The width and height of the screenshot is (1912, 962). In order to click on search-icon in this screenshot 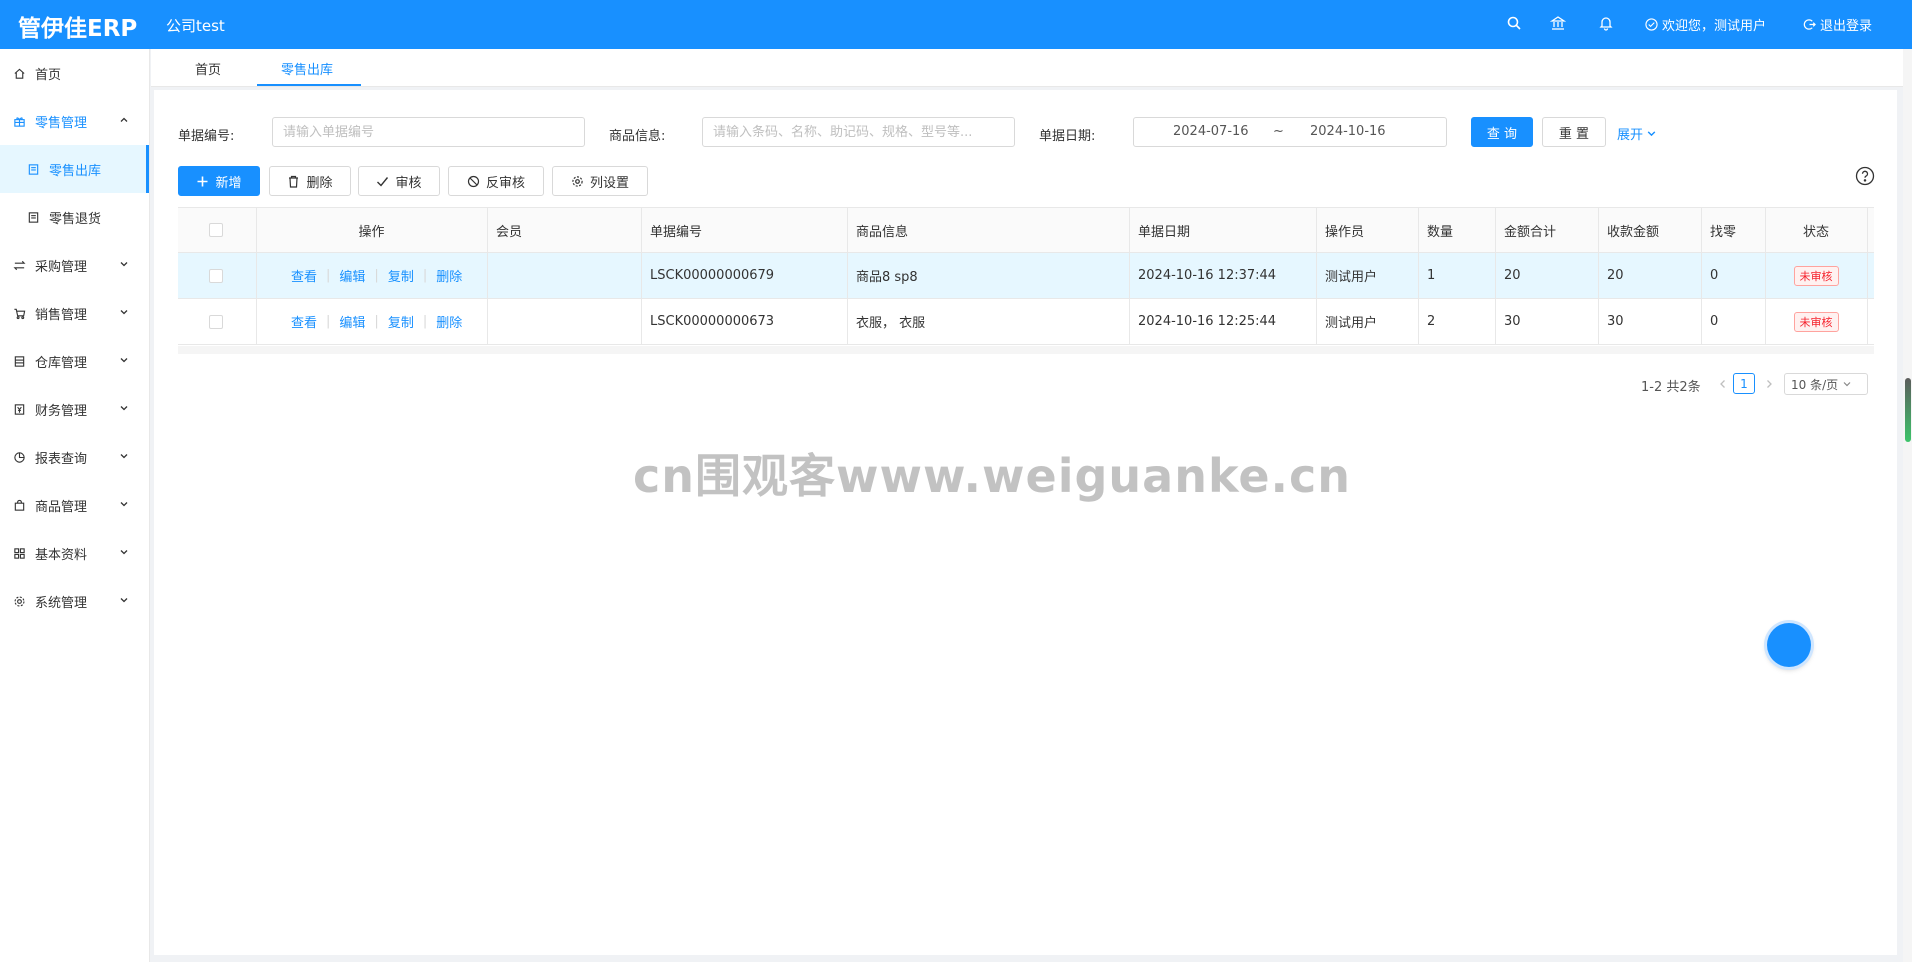, I will do `click(1514, 23)`.